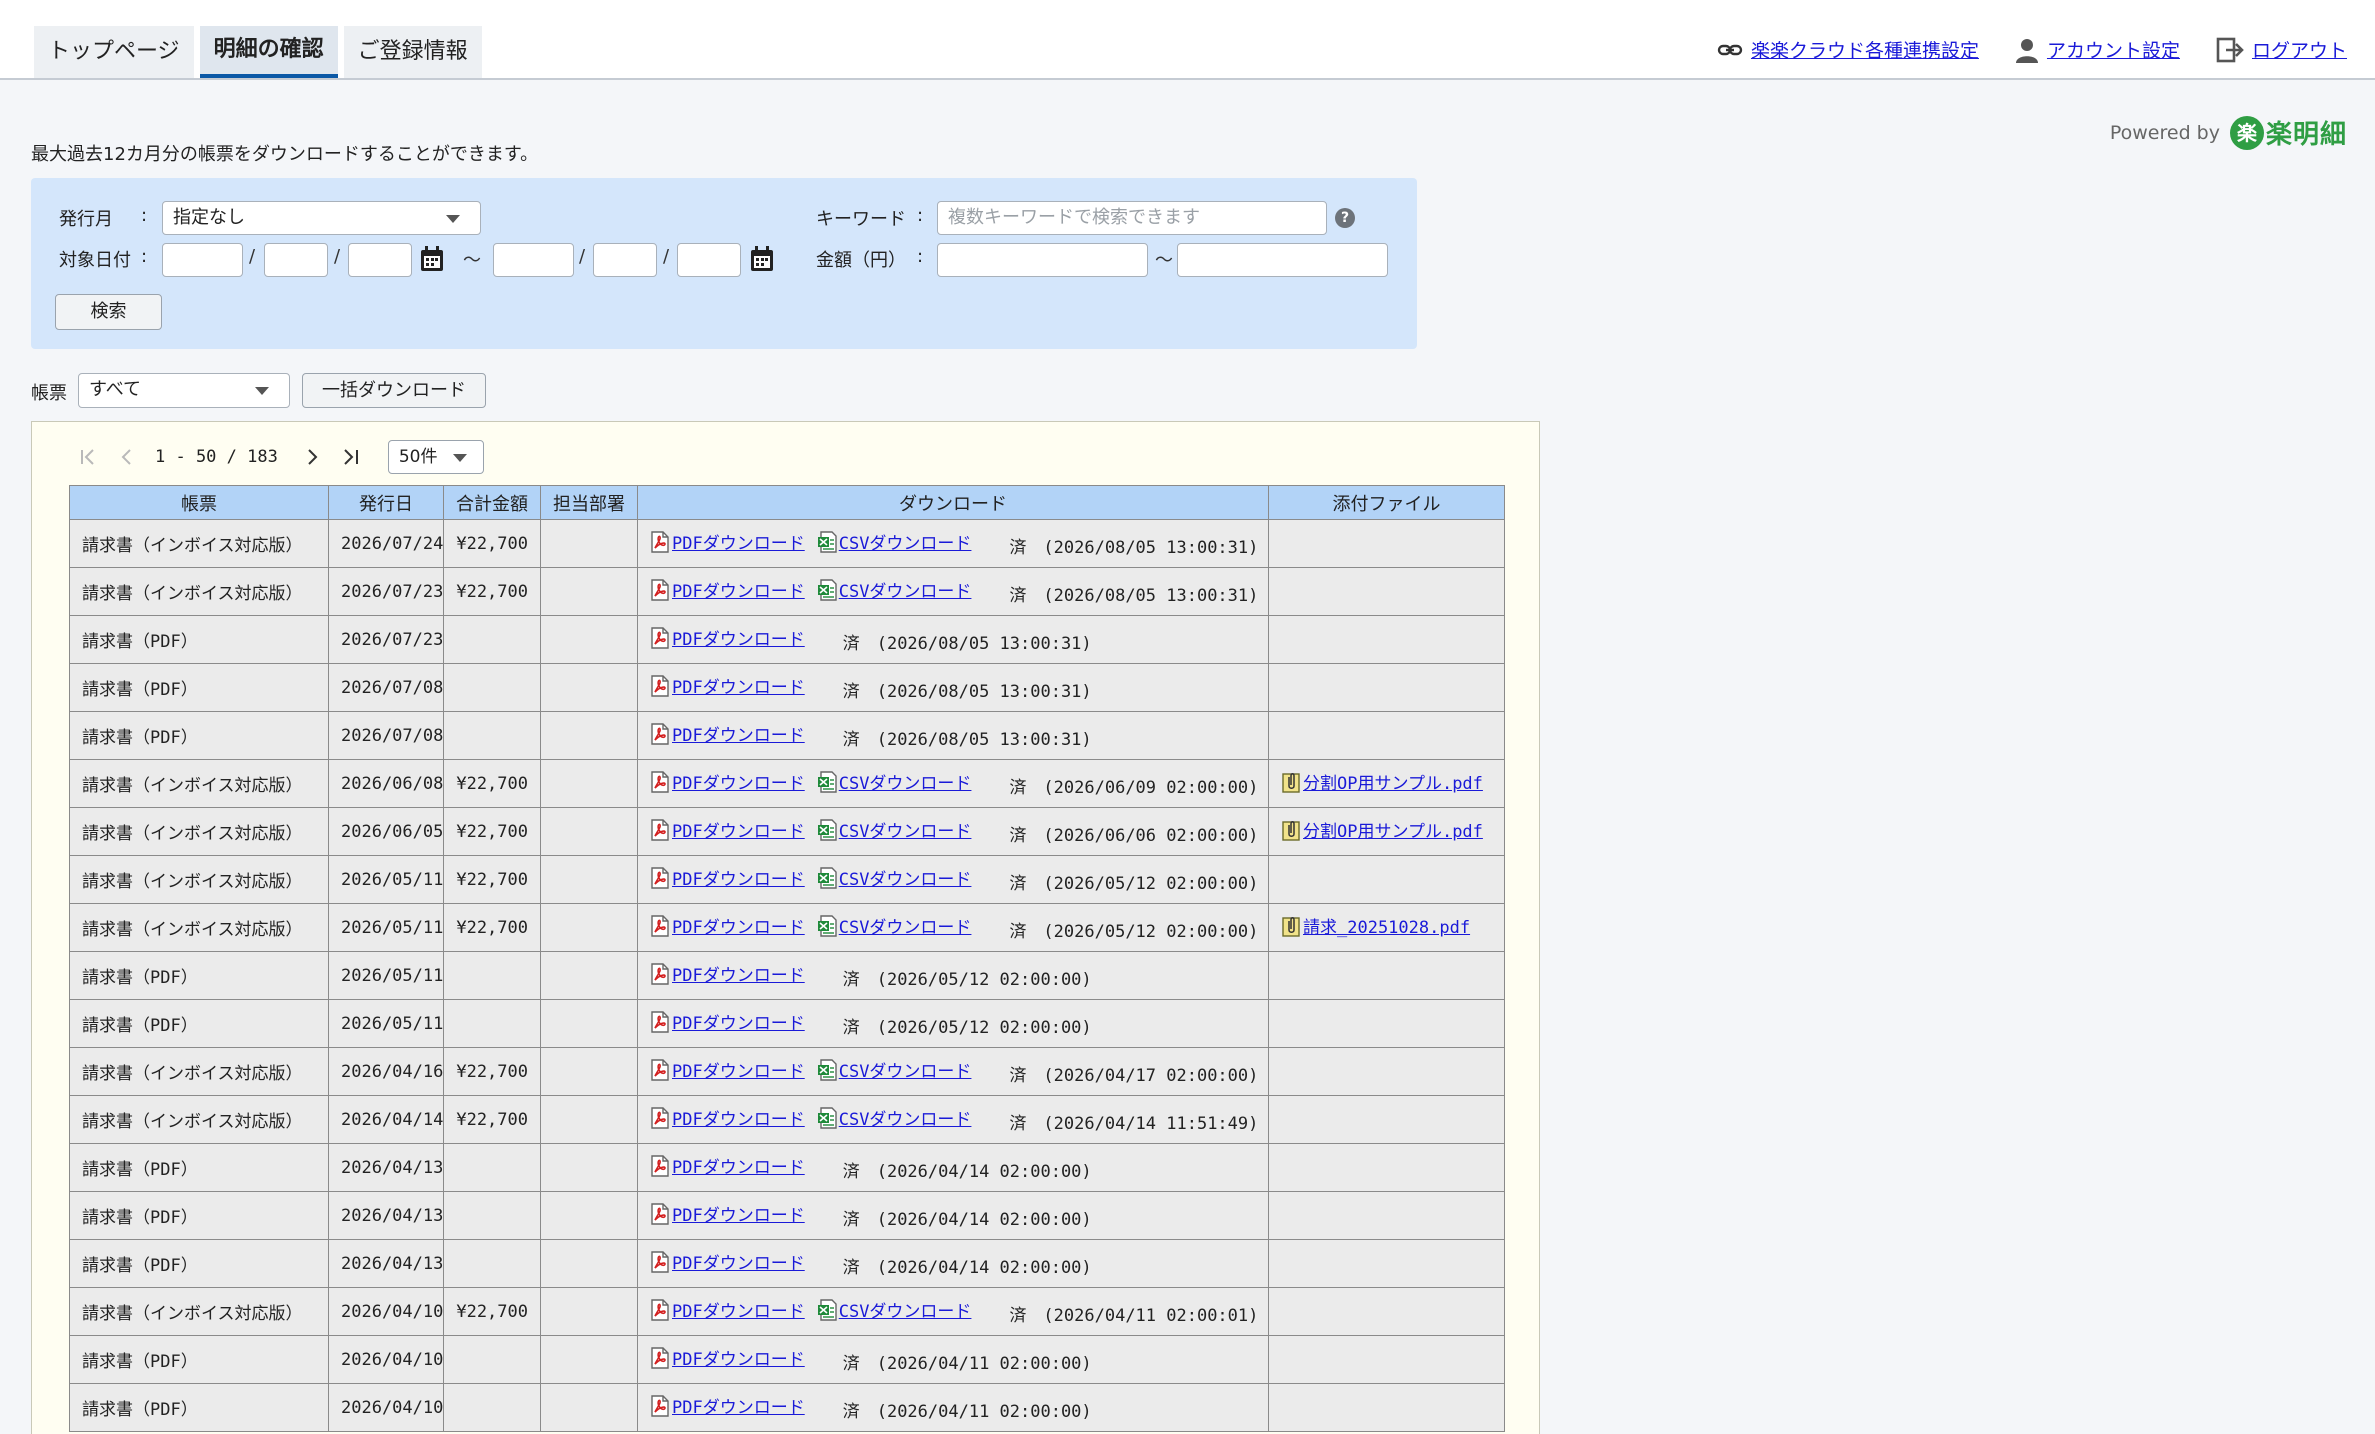 Image resolution: width=2375 pixels, height=1434 pixels. What do you see at coordinates (2246, 132) in the screenshot?
I see `brand-mark-icon: 楽` at bounding box center [2246, 132].